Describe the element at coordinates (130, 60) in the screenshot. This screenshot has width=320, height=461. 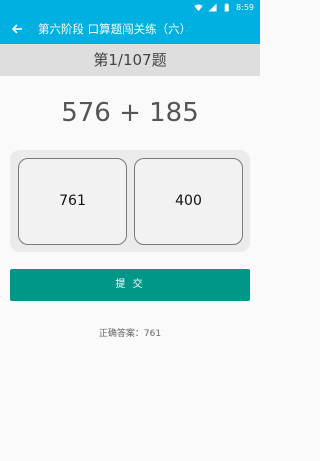
I see `question-counter: 第1/107题` at that location.